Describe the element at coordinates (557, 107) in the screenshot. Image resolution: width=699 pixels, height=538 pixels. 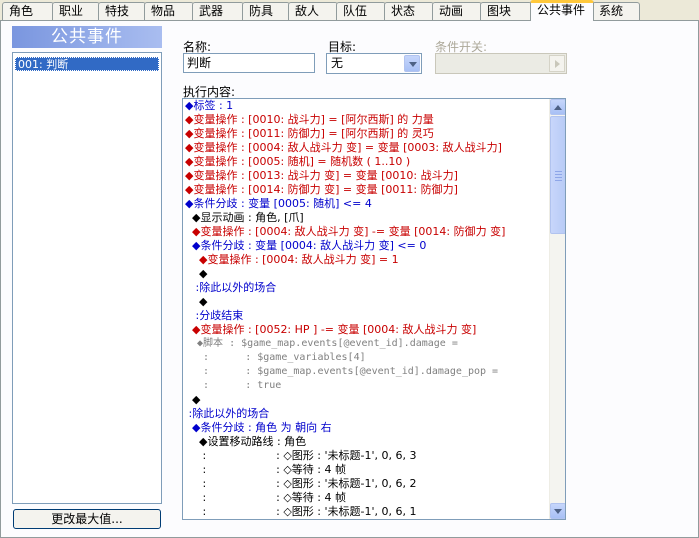
I see `arrow-up-icon` at that location.